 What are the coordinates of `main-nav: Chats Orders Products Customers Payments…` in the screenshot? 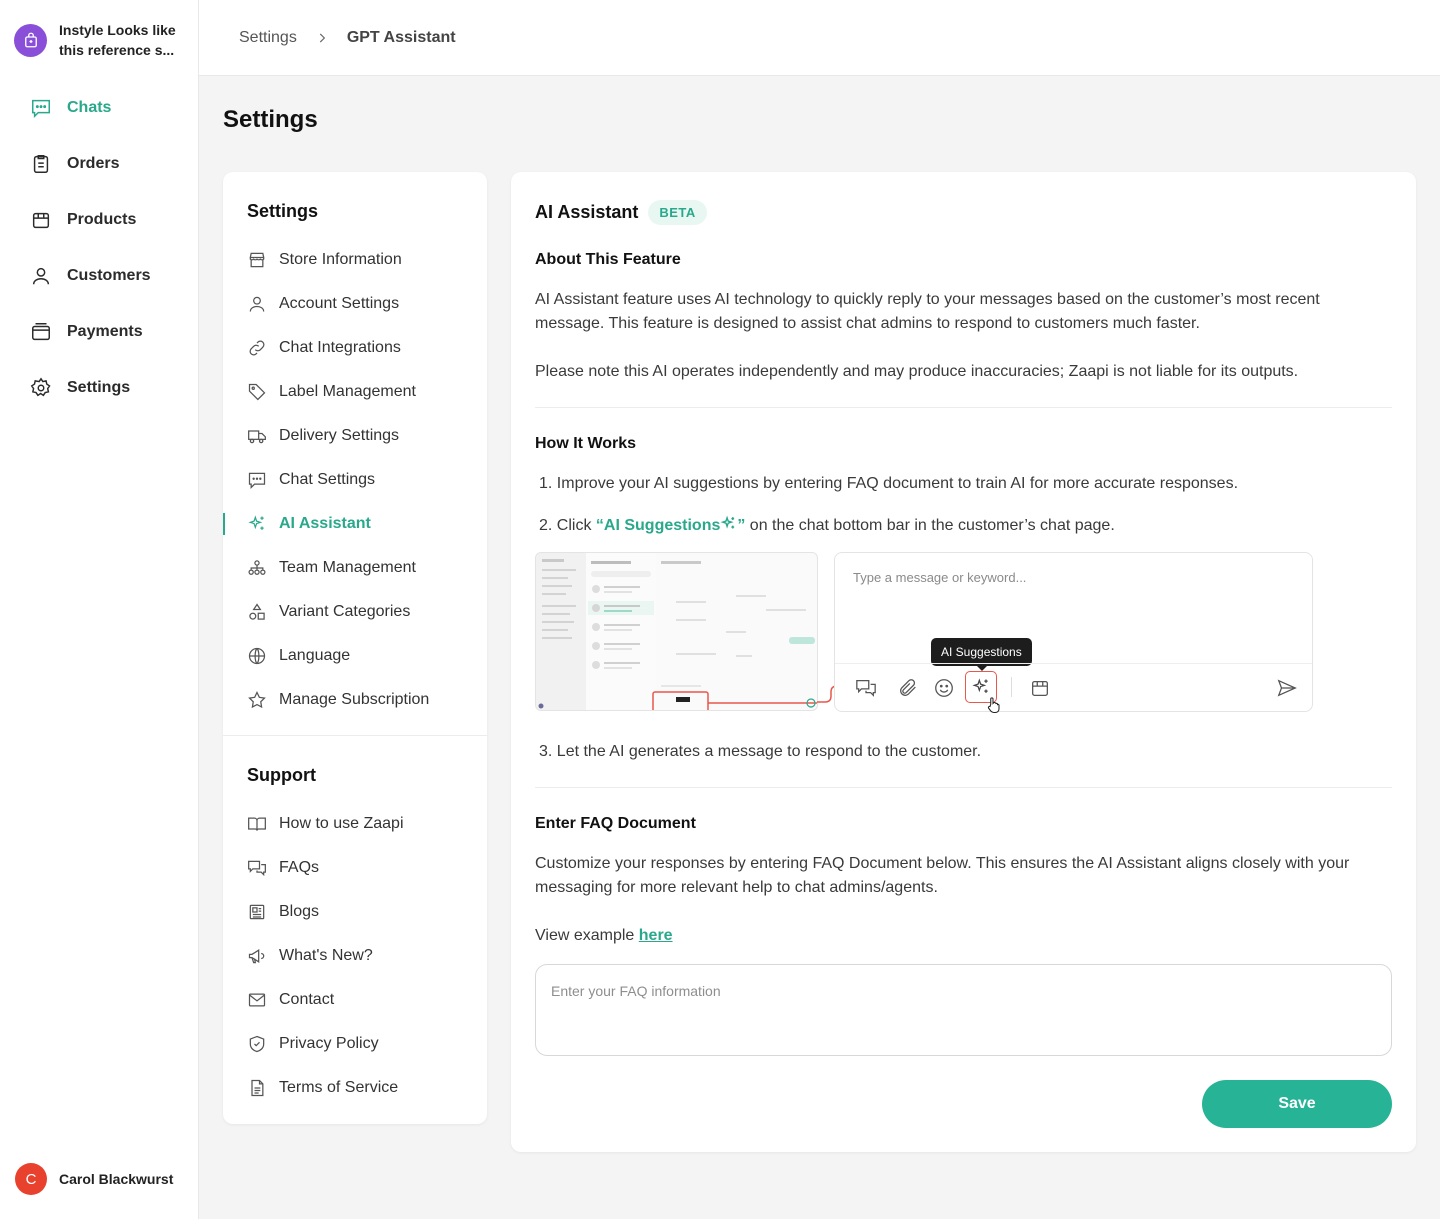 It's located at (99, 248).